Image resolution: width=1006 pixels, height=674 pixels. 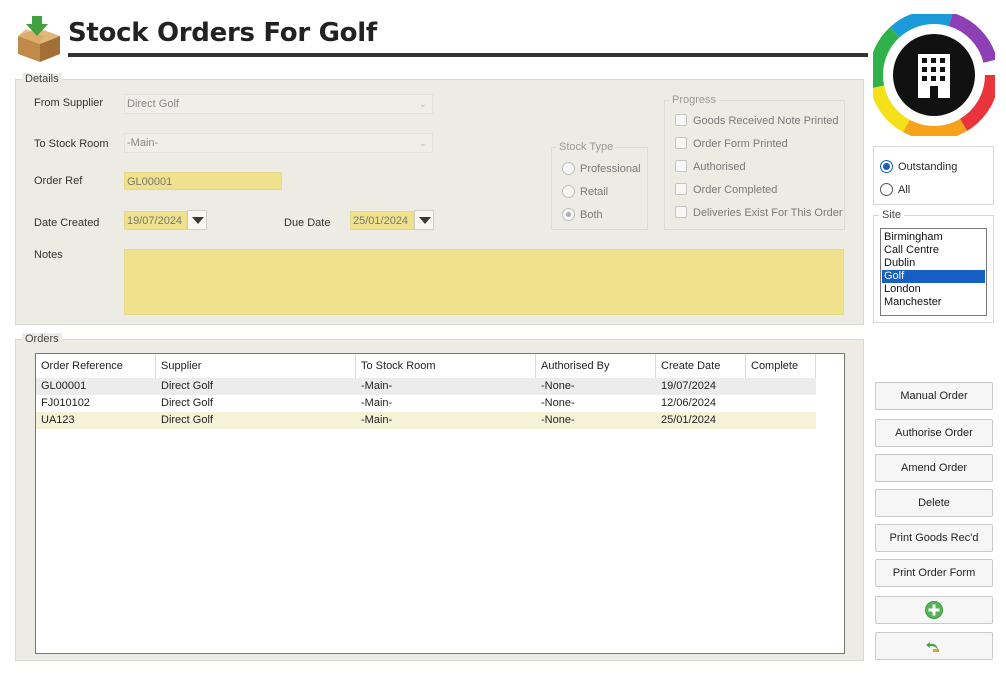 What do you see at coordinates (934, 396) in the screenshot?
I see `manual-order-button: Manual Order` at bounding box center [934, 396].